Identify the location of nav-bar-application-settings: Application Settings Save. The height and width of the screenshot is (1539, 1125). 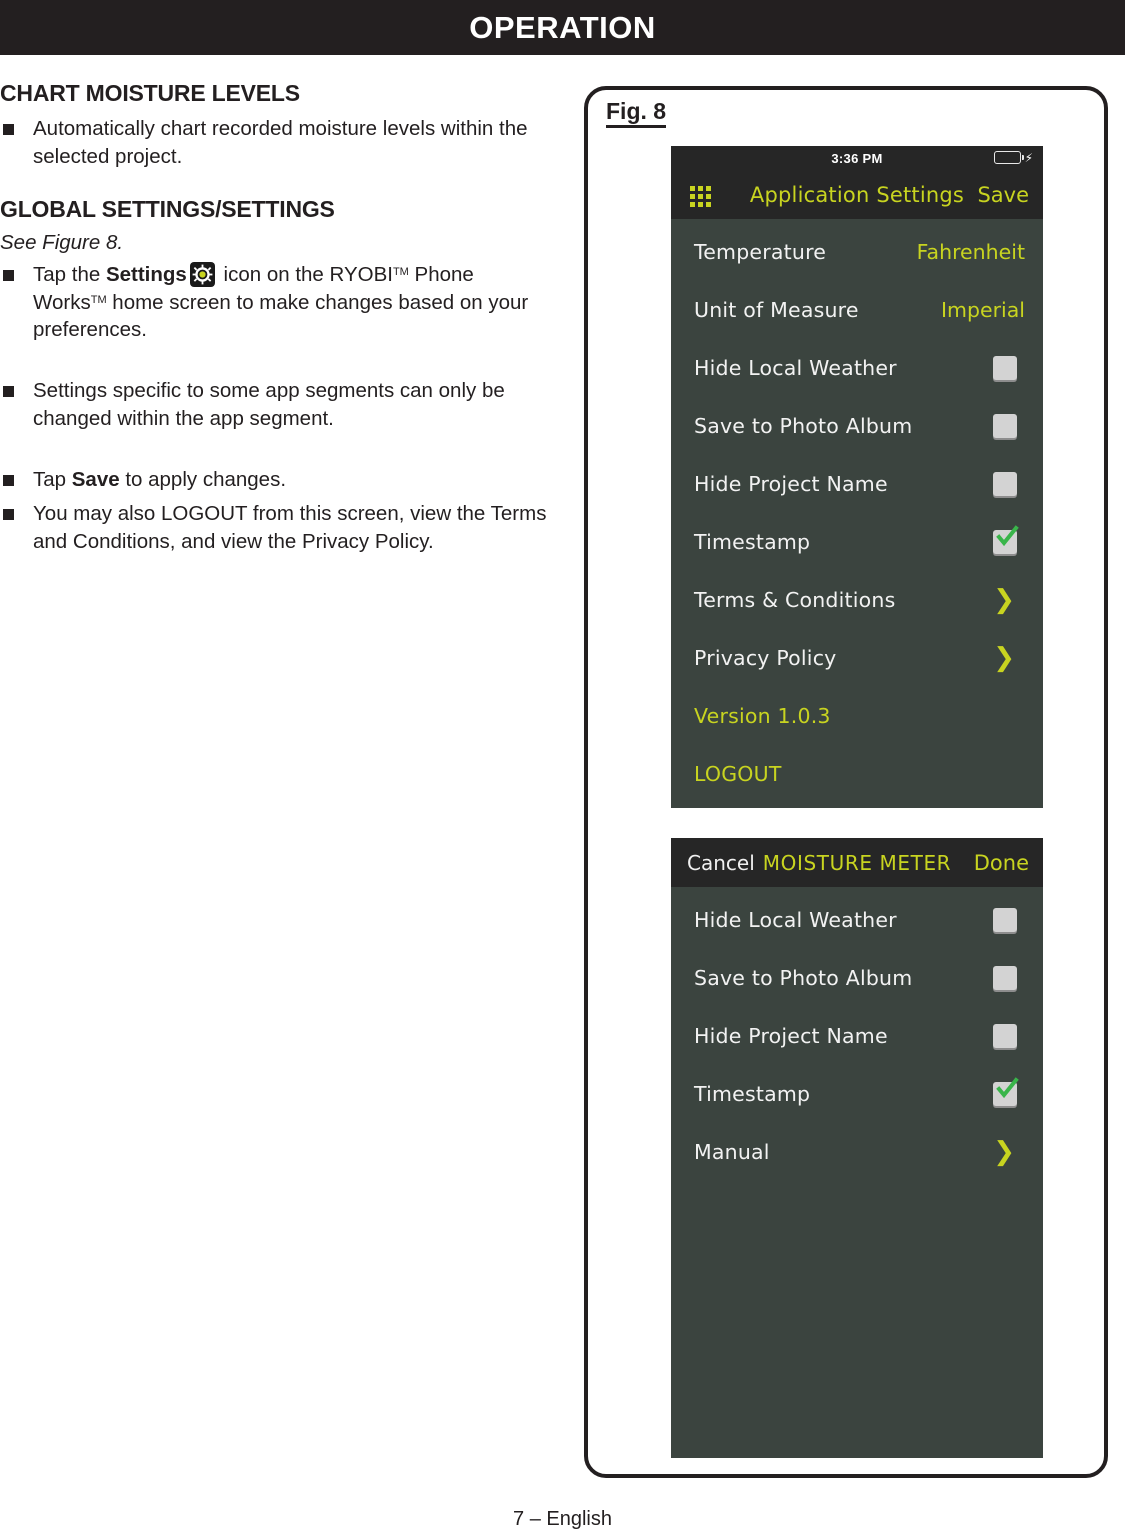
(857, 194).